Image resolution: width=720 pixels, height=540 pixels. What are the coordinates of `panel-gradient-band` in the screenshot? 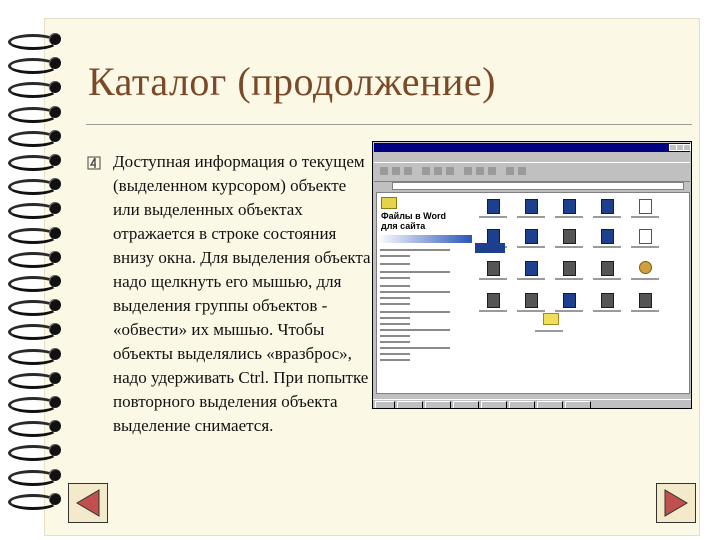 It's located at (424, 239).